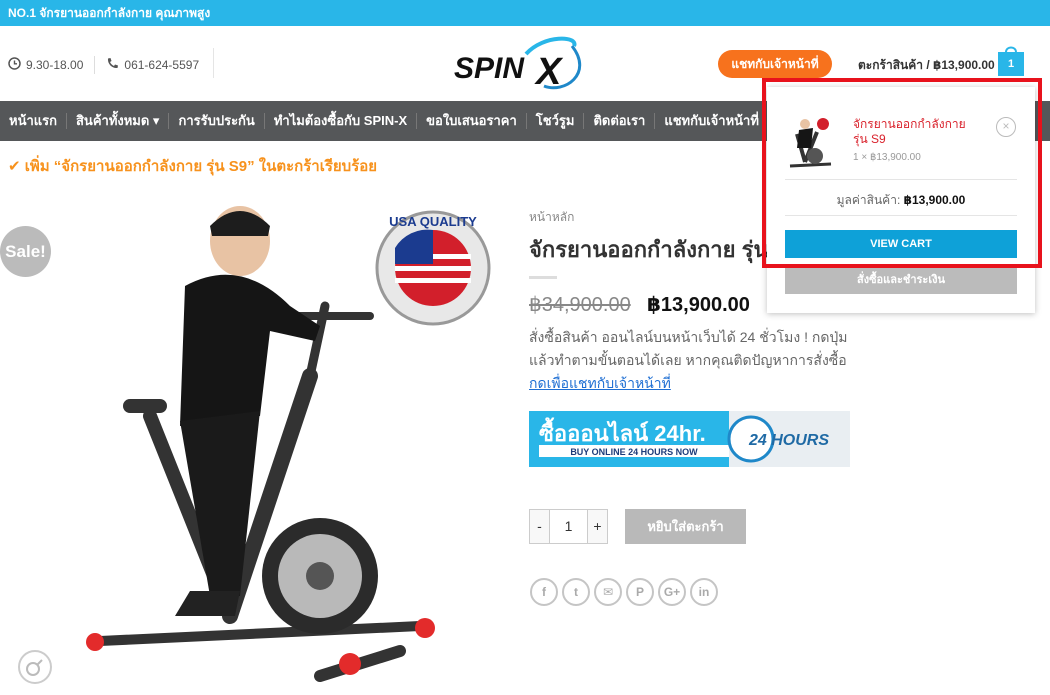 The height and width of the screenshot is (695, 1050). I want to click on chat-link: กดเพื่อแชทกับเจ้าหน้าที่, so click(600, 383).